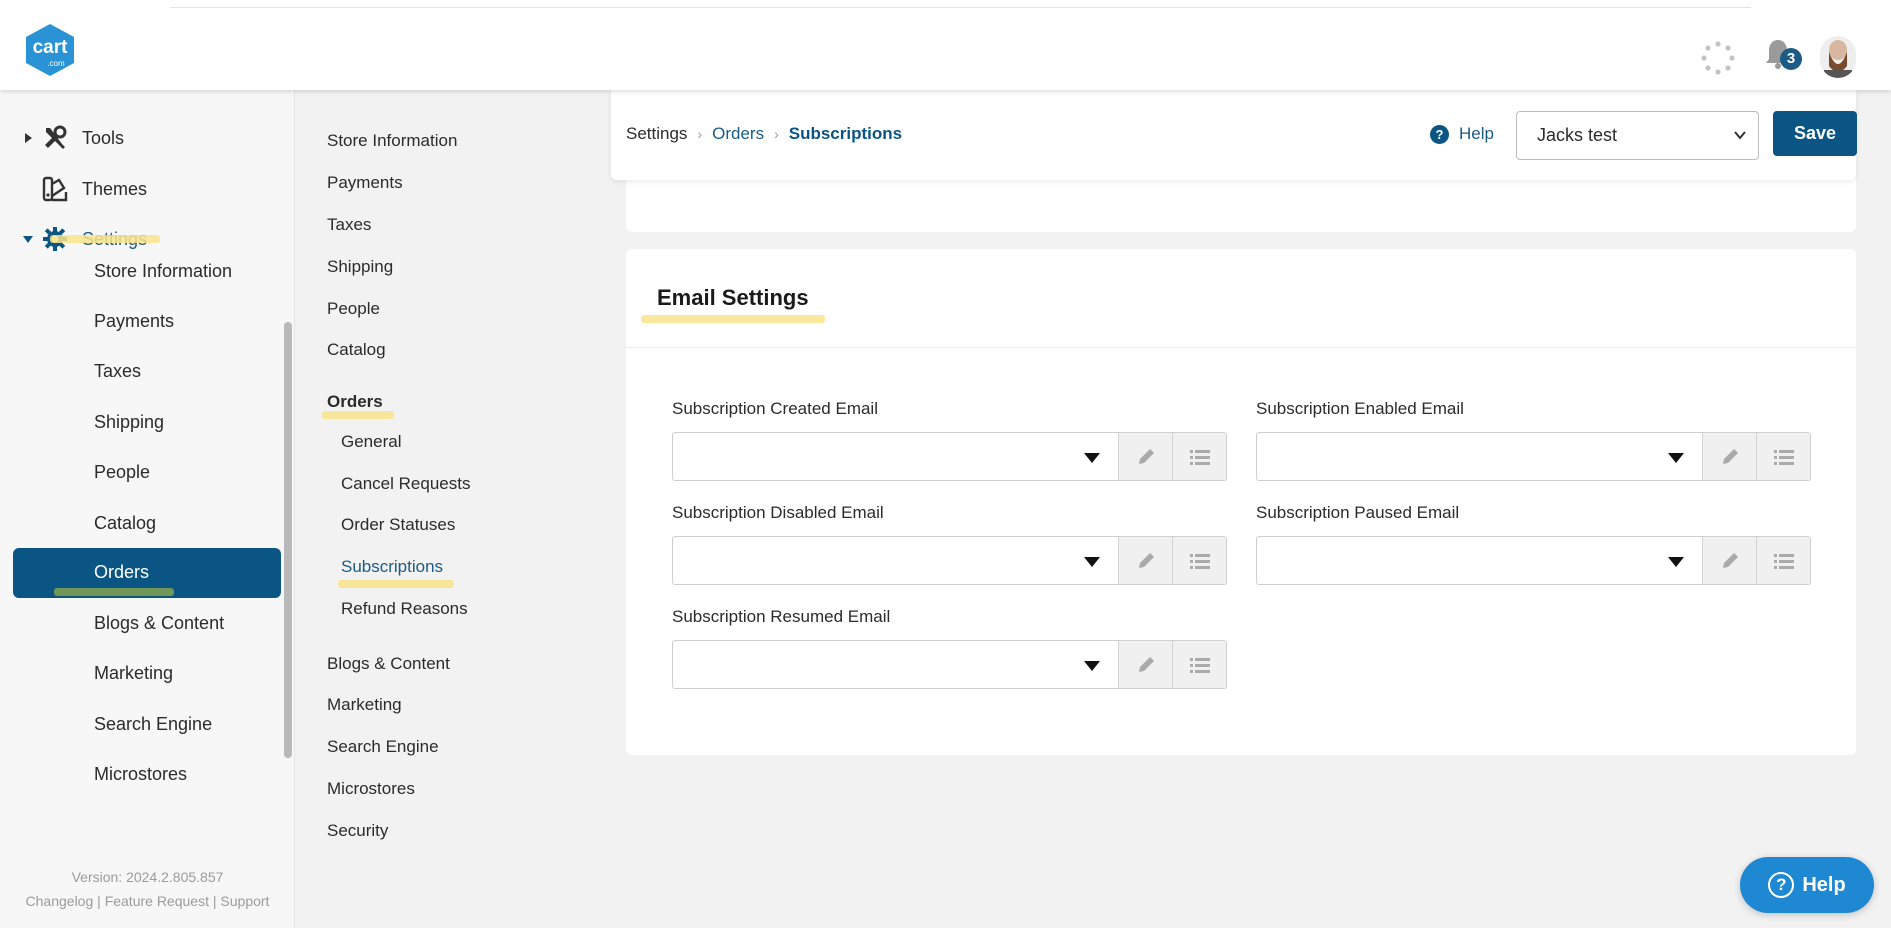 This screenshot has width=1891, height=928. I want to click on subnav-store-information: Store Information, so click(392, 141).